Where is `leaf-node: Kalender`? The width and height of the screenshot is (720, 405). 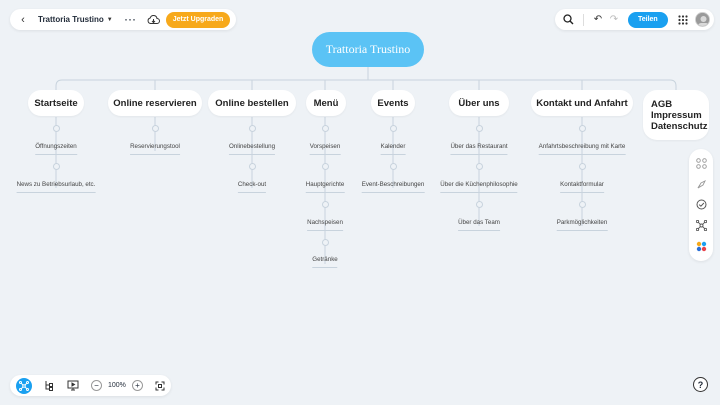 leaf-node: Kalender is located at coordinates (393, 149).